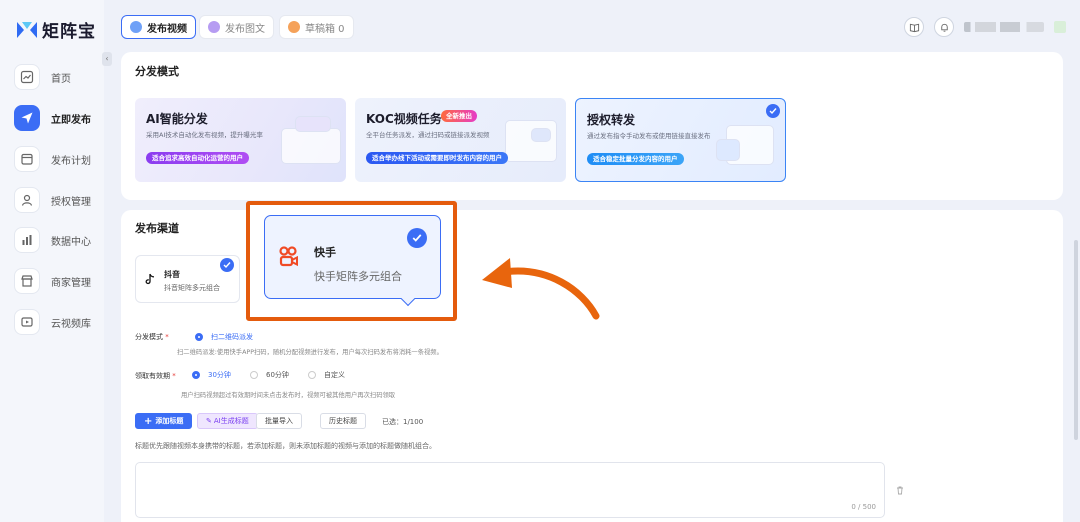 The width and height of the screenshot is (1080, 522). What do you see at coordinates (157, 71) in the screenshot?
I see `section-title: 分发模式` at bounding box center [157, 71].